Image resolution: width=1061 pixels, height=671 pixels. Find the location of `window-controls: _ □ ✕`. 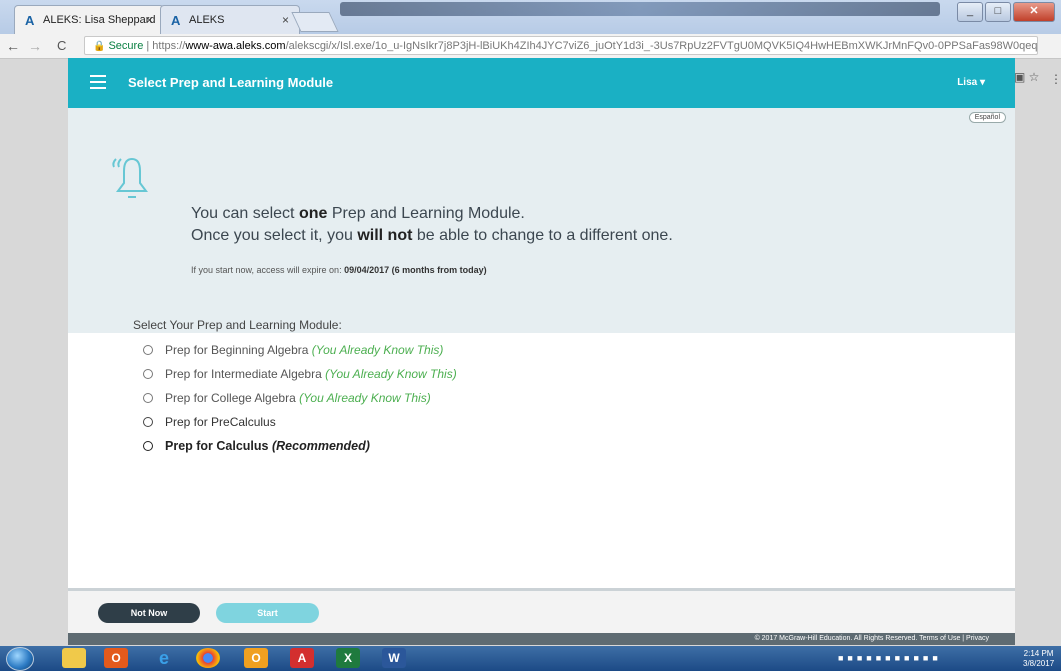

window-controls: _ □ ✕ is located at coordinates (1006, 12).